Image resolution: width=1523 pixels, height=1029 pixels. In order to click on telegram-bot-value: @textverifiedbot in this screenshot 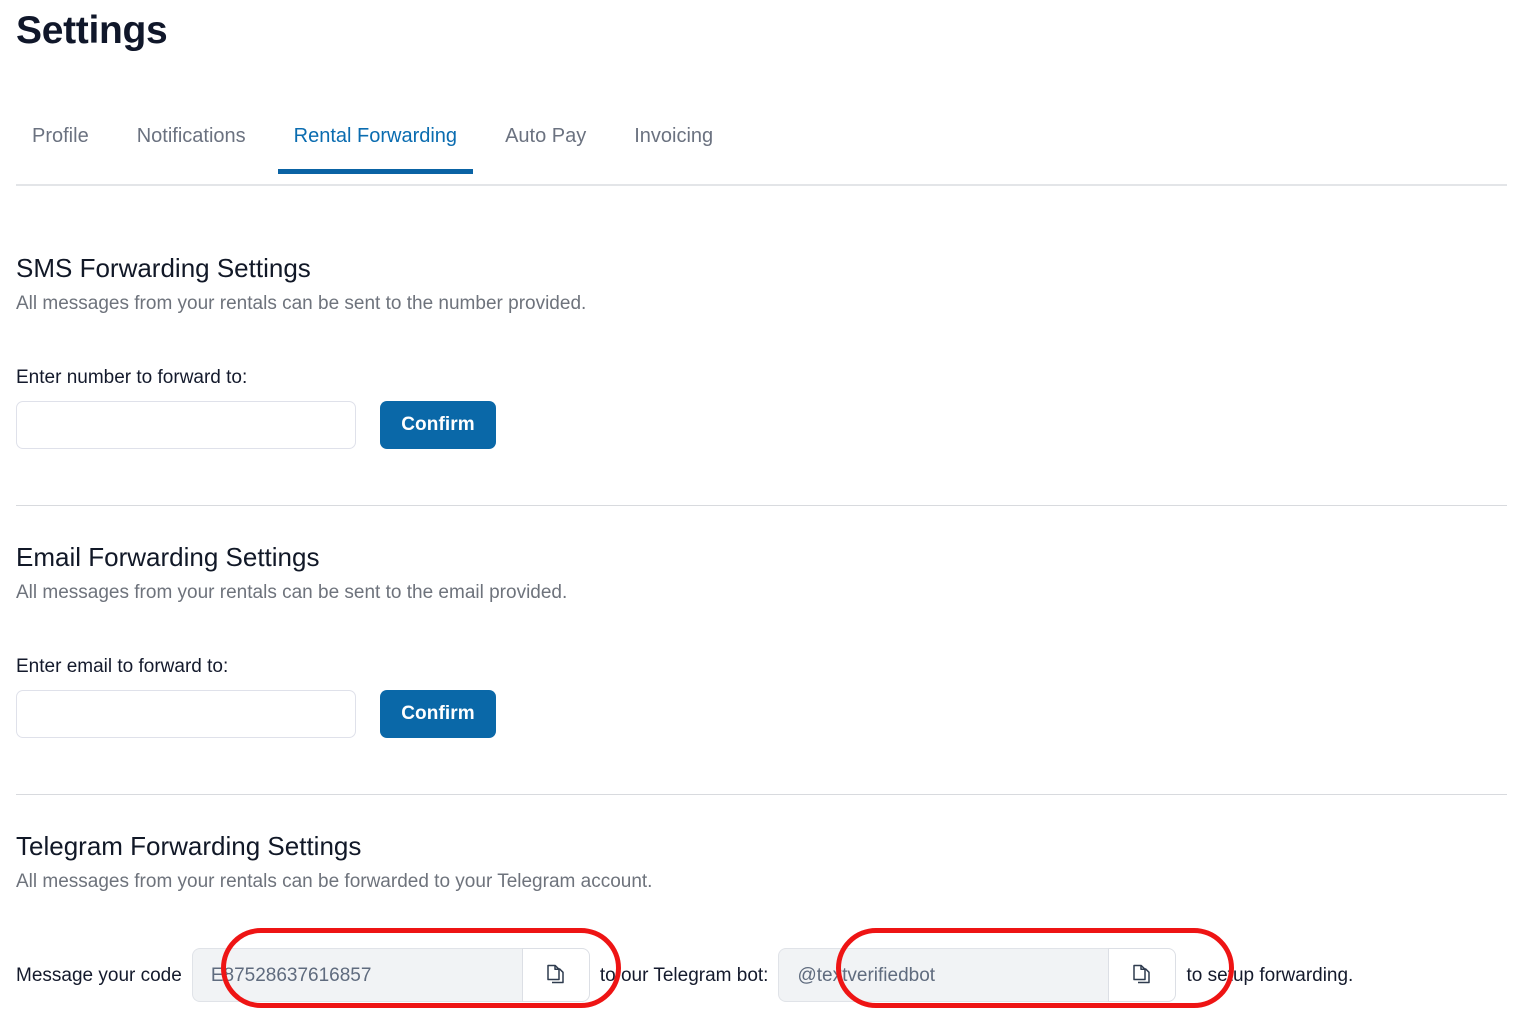, I will do `click(943, 975)`.